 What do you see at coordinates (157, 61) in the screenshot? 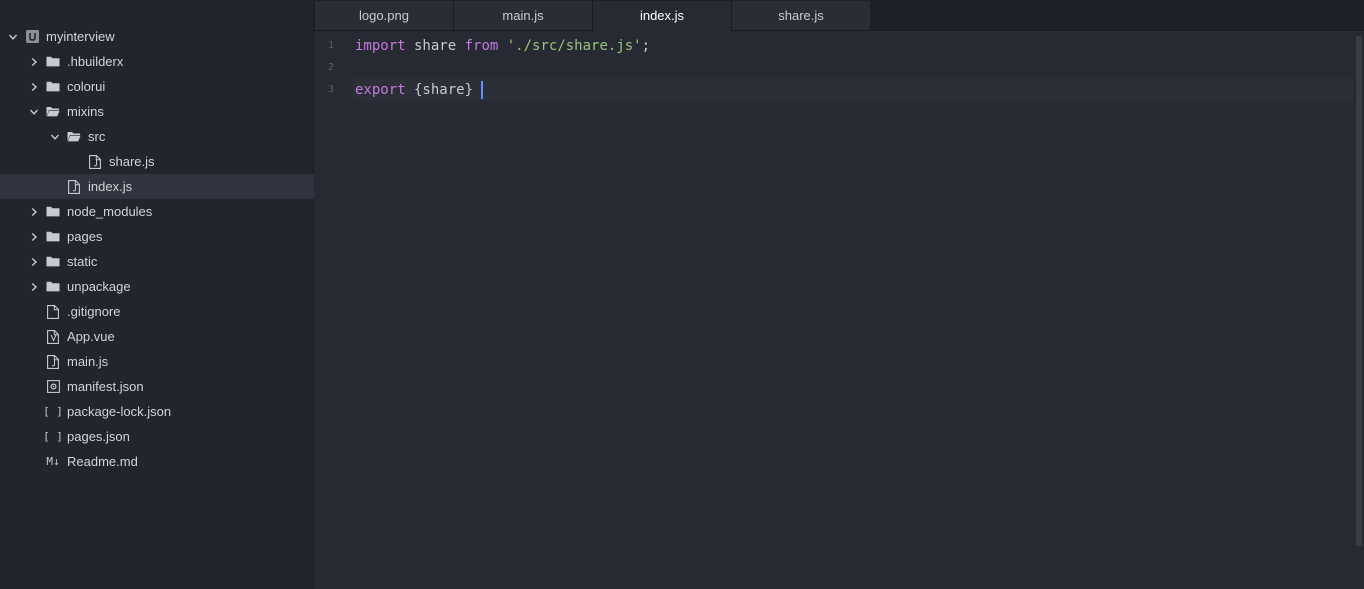
I see `tree-item-hbuilderx: .hbuilderx` at bounding box center [157, 61].